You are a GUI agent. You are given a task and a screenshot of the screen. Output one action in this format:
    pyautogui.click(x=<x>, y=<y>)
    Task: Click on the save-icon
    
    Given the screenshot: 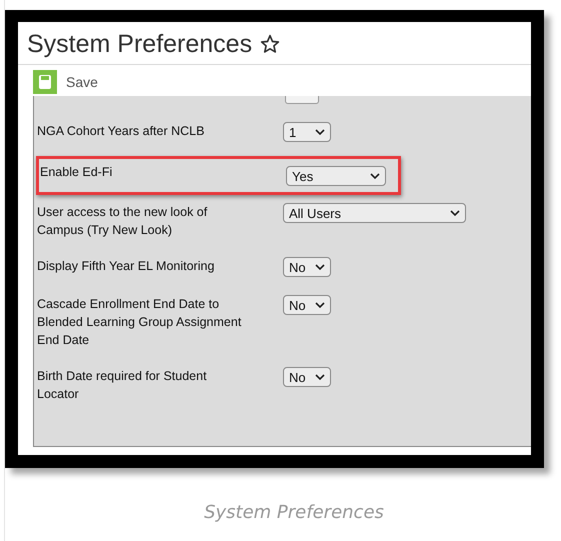 What is the action you would take?
    pyautogui.click(x=45, y=82)
    